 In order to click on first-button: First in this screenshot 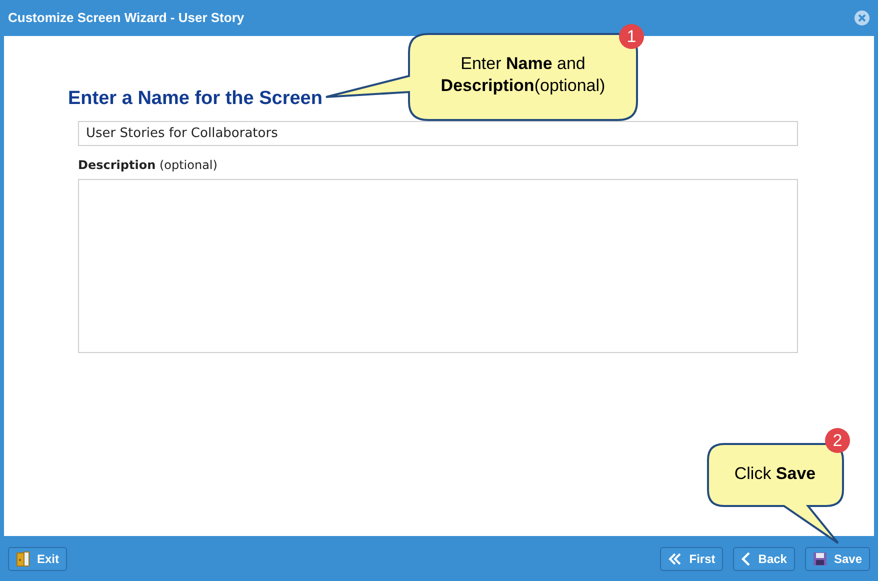, I will do `click(692, 558)`.